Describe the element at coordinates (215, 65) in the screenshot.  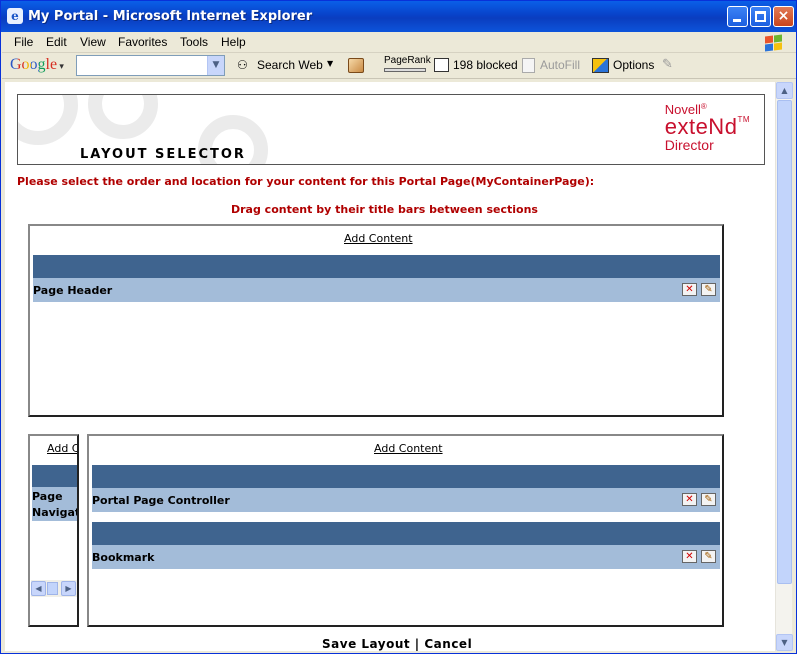
I see `dropdown-arrow-icon: ▼` at that location.